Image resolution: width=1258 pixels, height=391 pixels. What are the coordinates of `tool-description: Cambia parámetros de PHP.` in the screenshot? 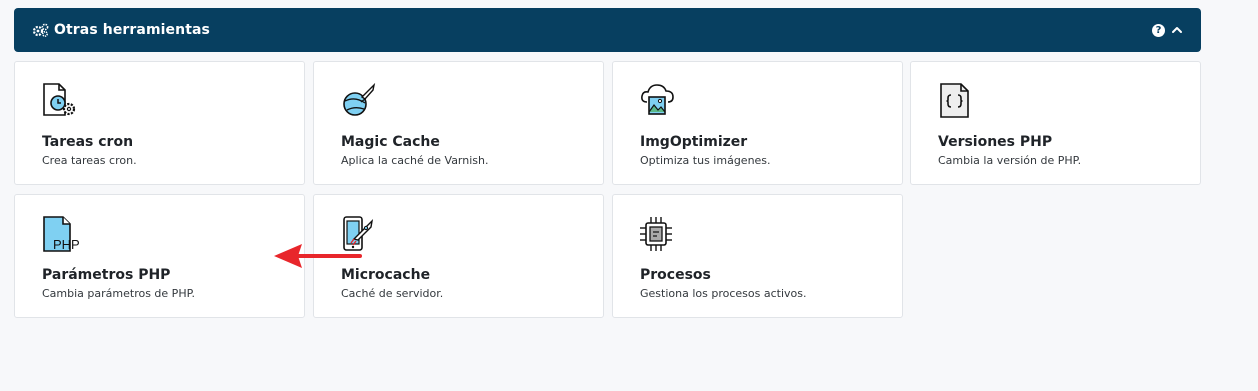 It's located at (119, 293).